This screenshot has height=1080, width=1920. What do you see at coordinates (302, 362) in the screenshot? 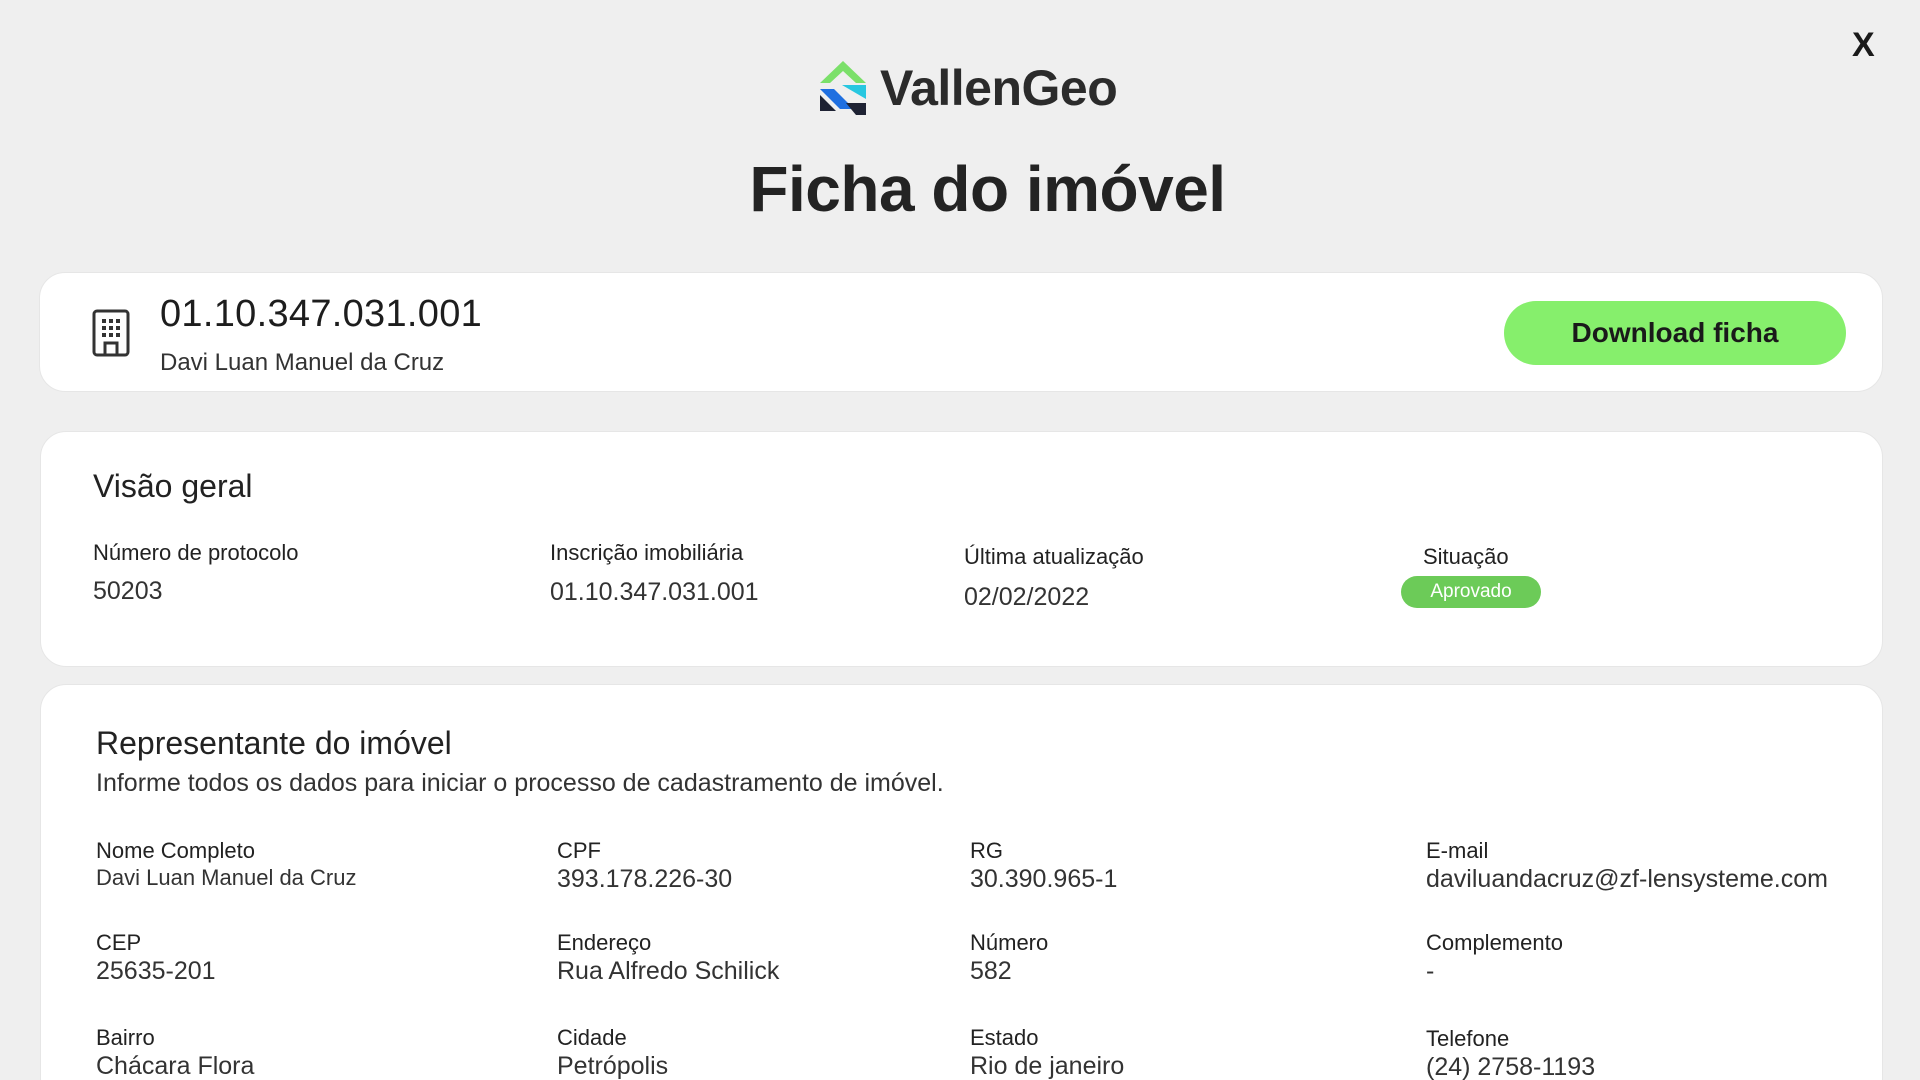
I see `property-owner: Davi Luan Manuel da Cruz` at bounding box center [302, 362].